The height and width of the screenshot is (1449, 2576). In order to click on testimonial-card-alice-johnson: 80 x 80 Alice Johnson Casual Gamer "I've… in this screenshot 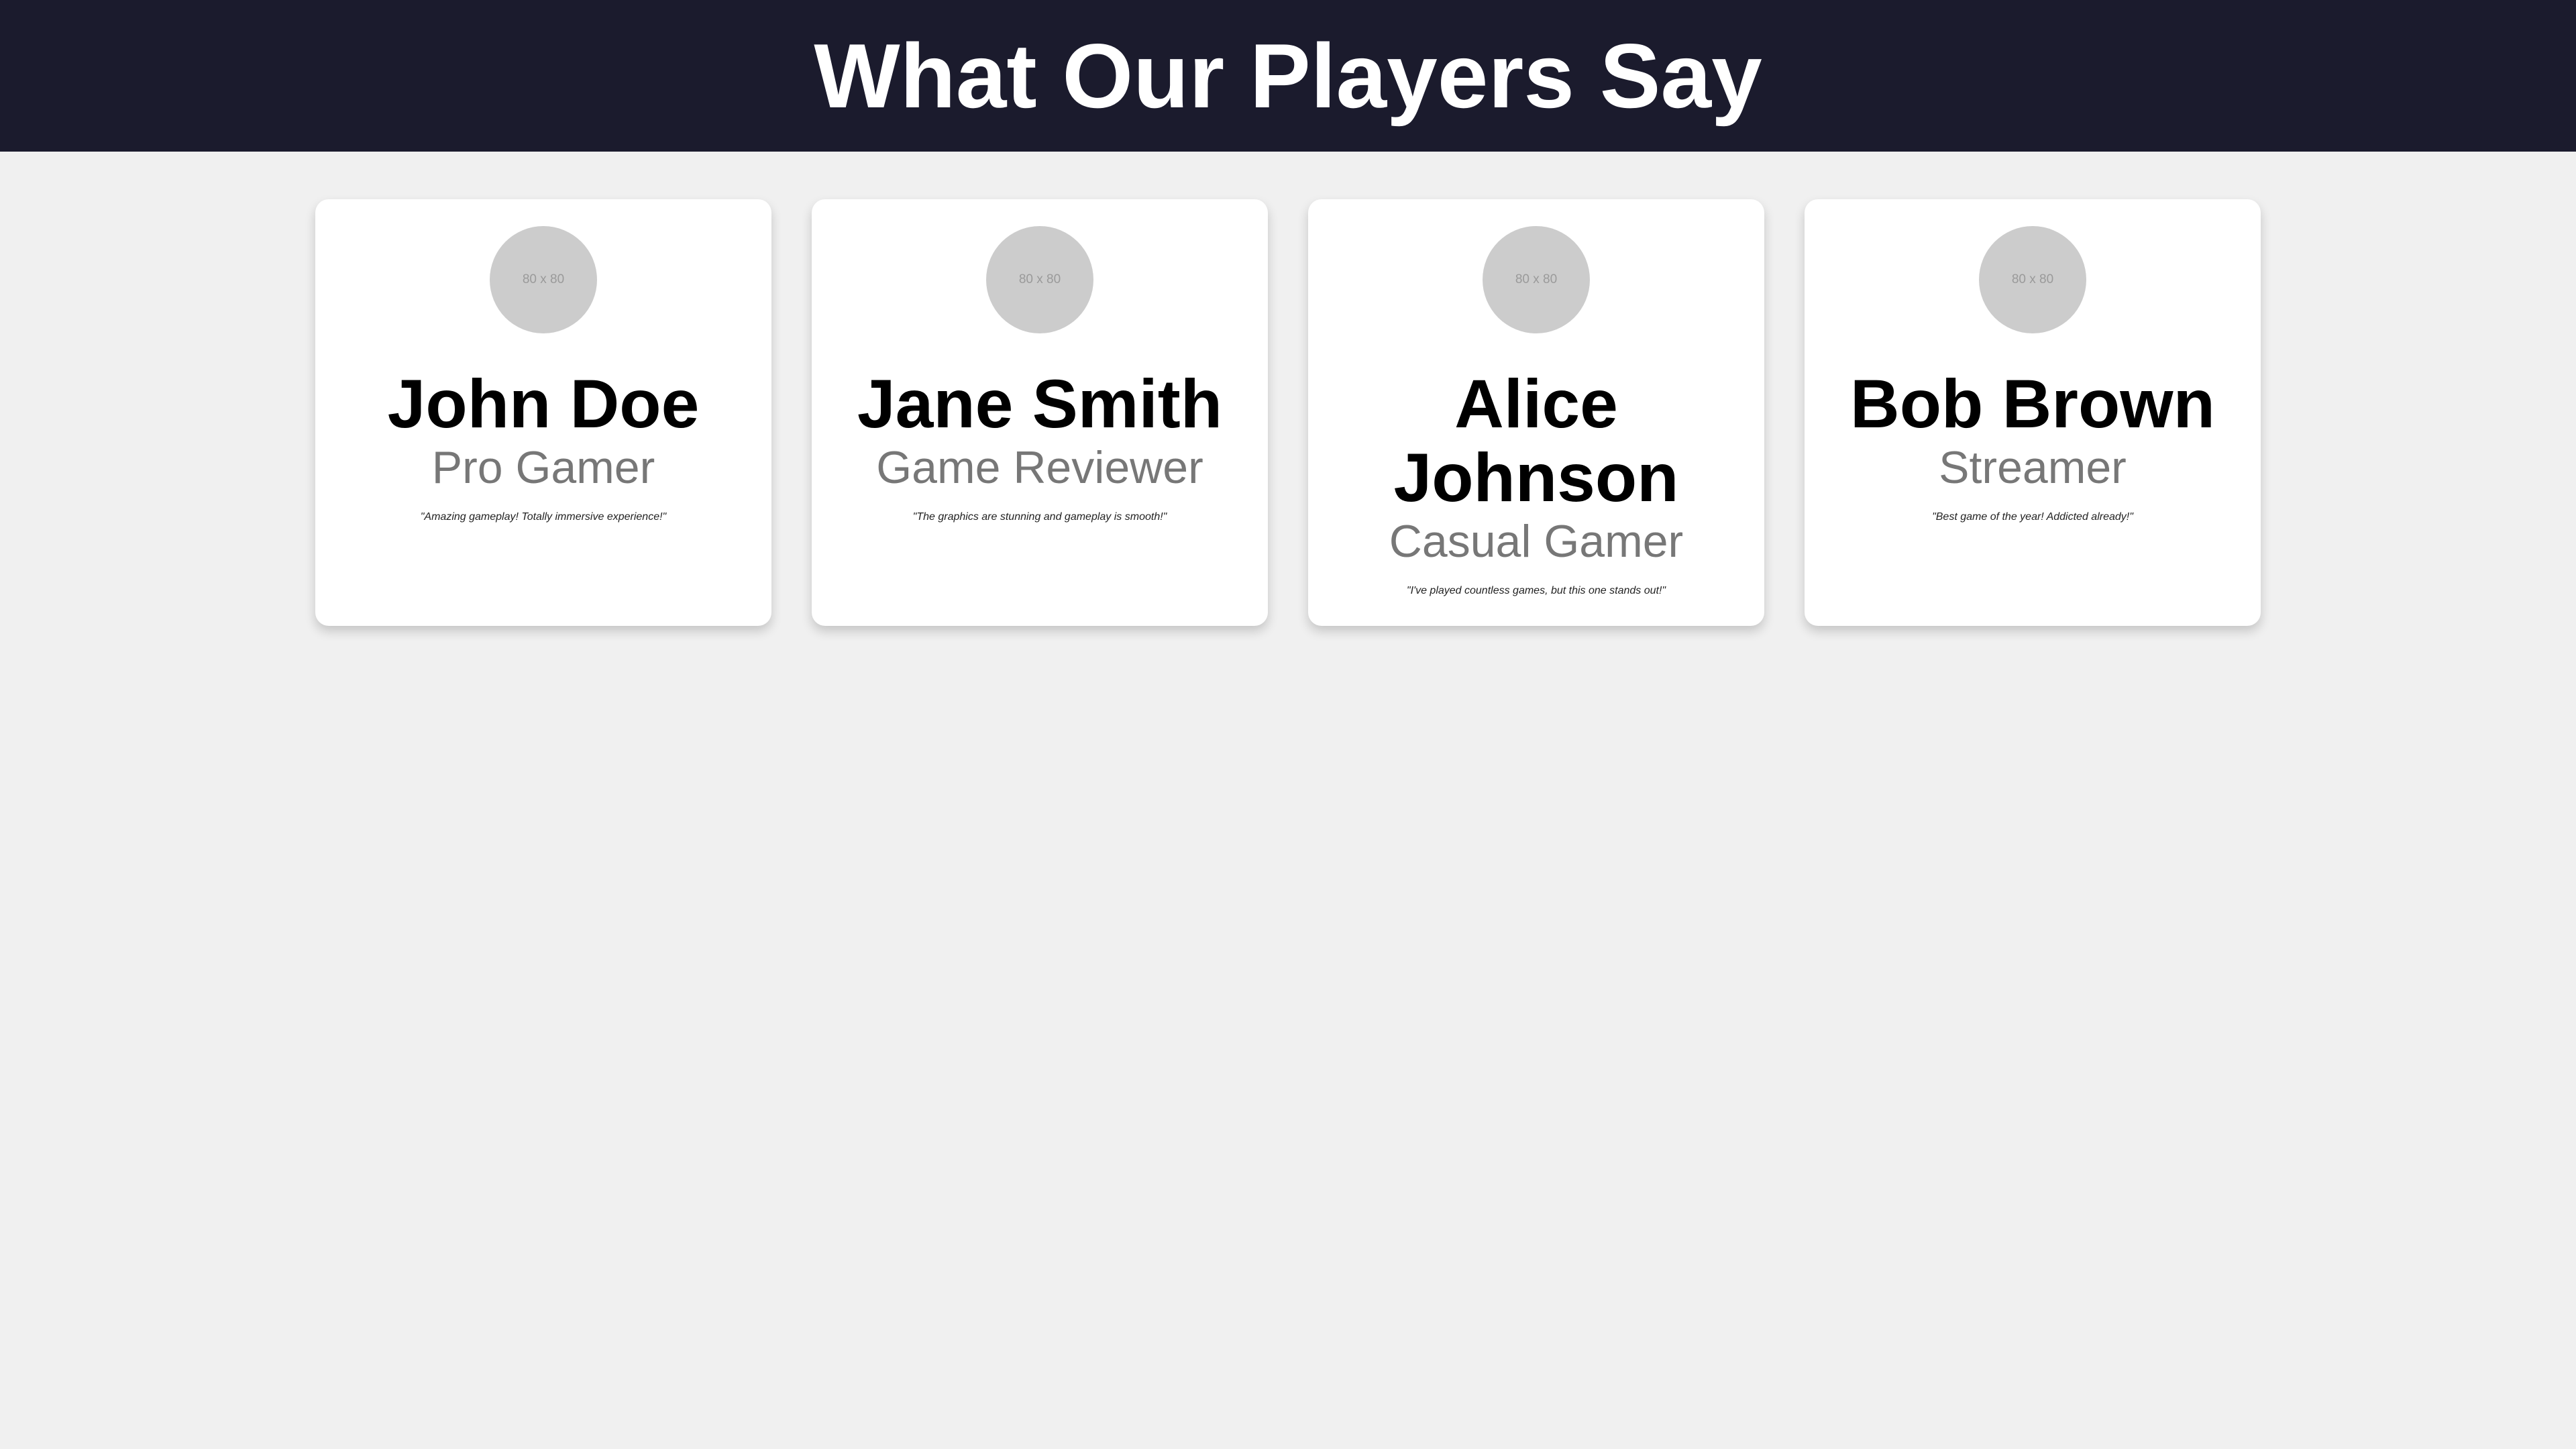, I will do `click(1536, 412)`.